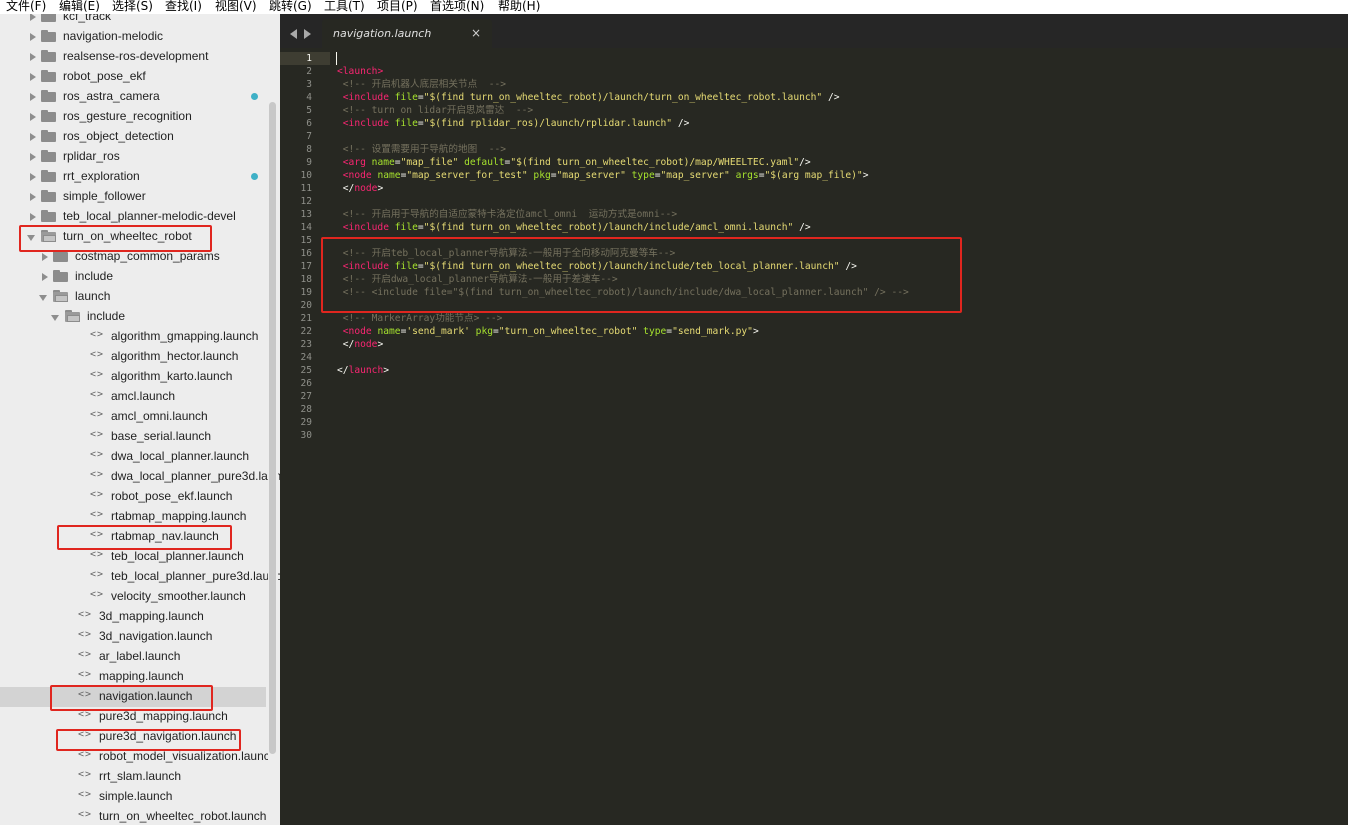  I want to click on file-row: <> base_serial.launch, so click(133, 437).